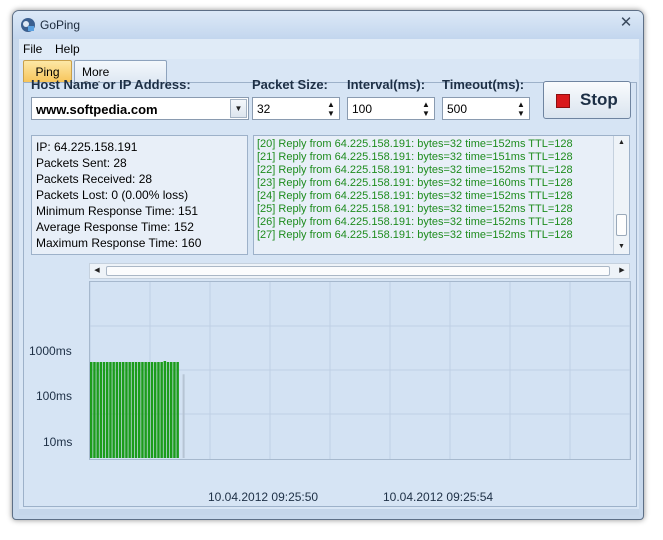 The height and width of the screenshot is (540, 663). I want to click on log-scrollbar: ▲ ▼, so click(621, 195).